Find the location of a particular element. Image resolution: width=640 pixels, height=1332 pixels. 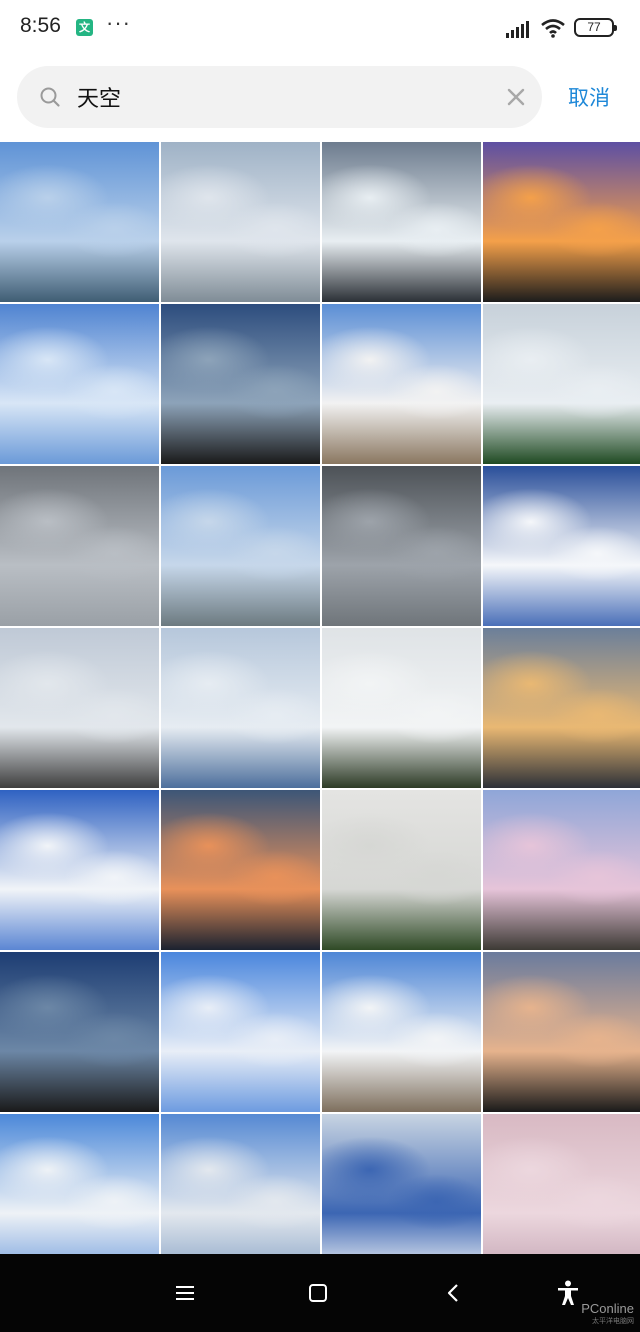

photo-sunset-purple is located at coordinates (561, 222).